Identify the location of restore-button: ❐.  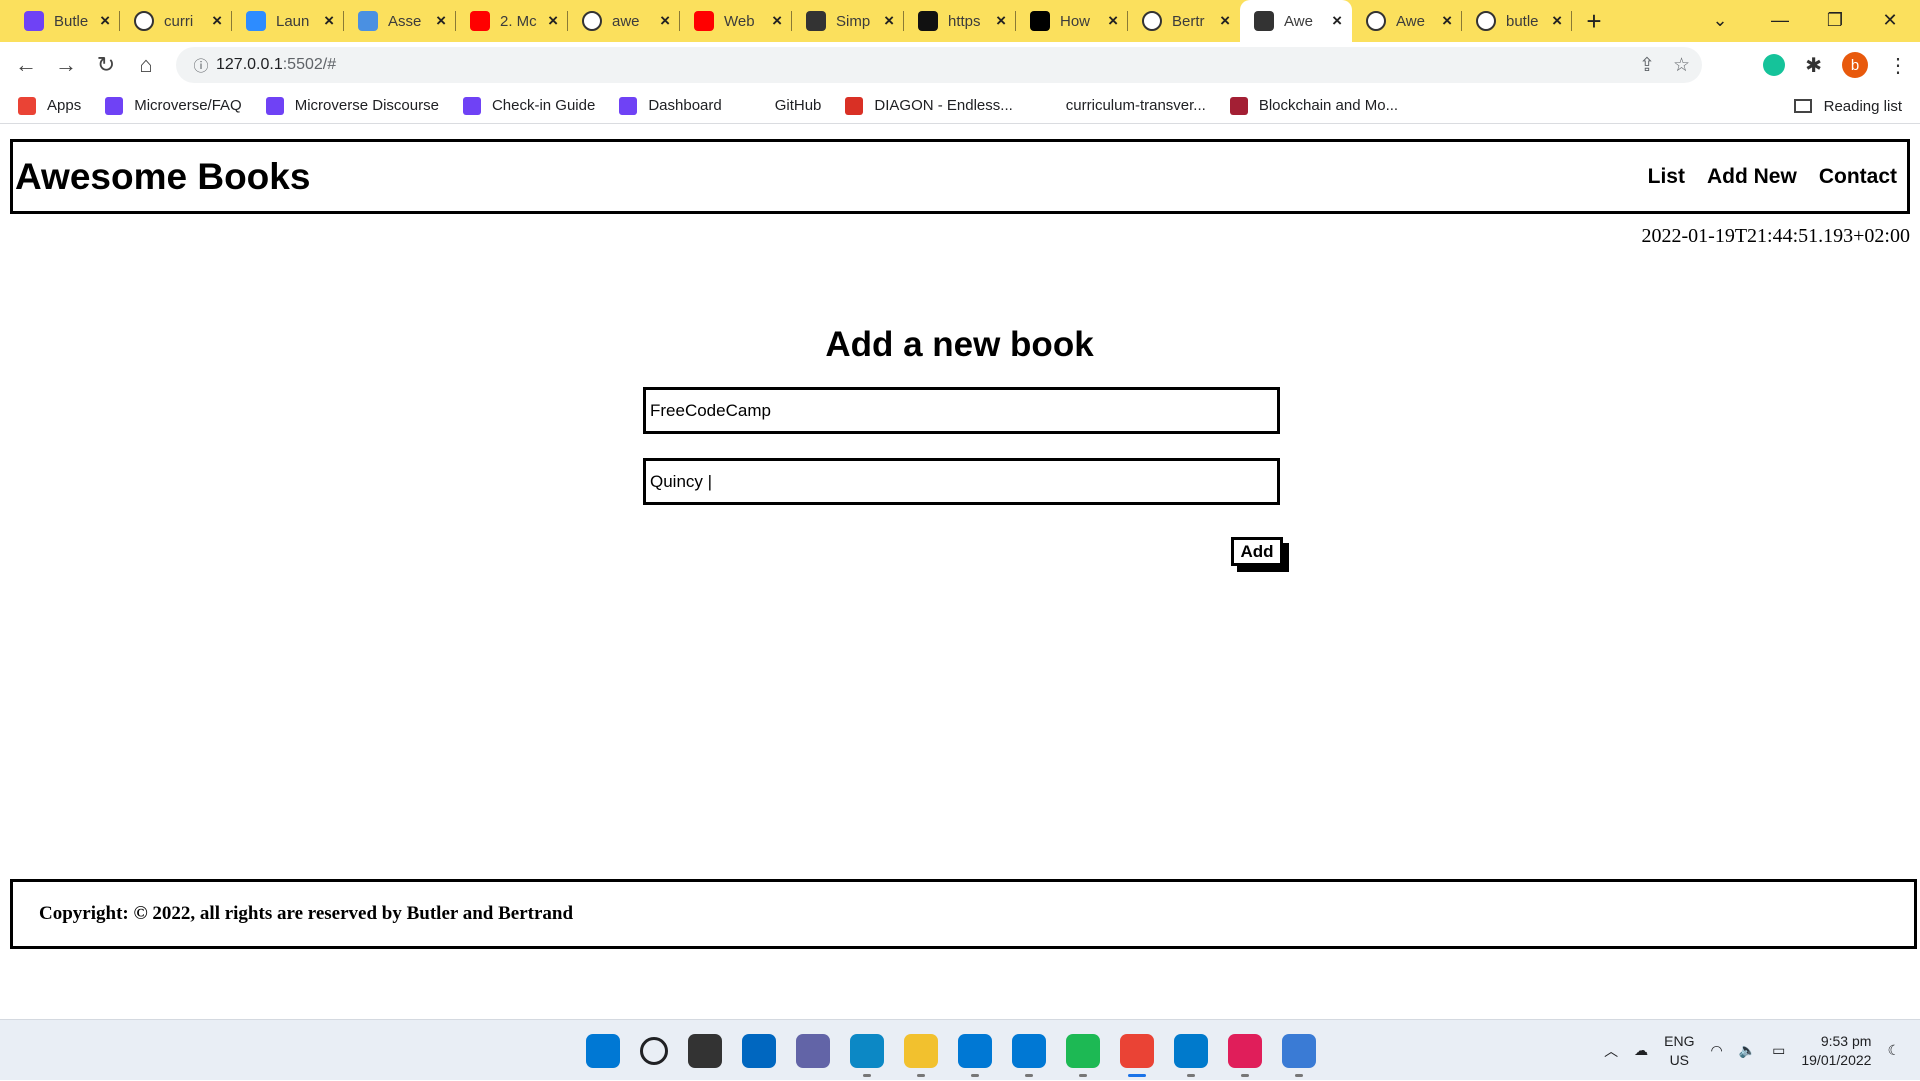
(1835, 20).